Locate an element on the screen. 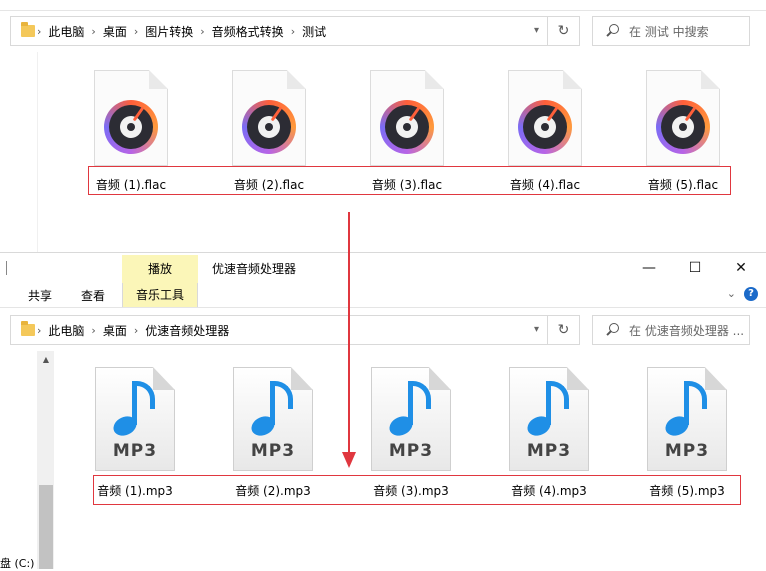  breadcrumb-item: 测试 is located at coordinates (314, 31).